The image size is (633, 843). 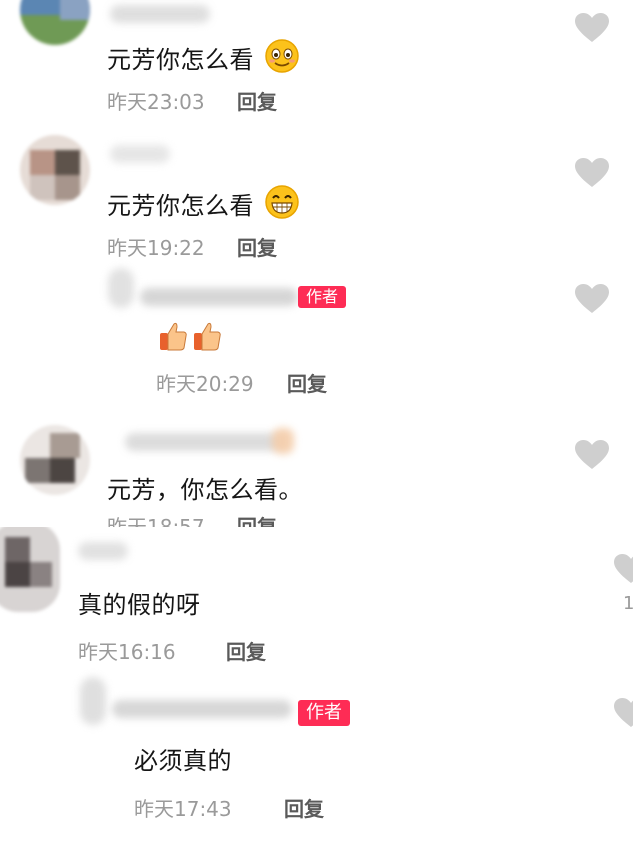 What do you see at coordinates (183, 809) in the screenshot?
I see `comment-time: 昨天17:43` at bounding box center [183, 809].